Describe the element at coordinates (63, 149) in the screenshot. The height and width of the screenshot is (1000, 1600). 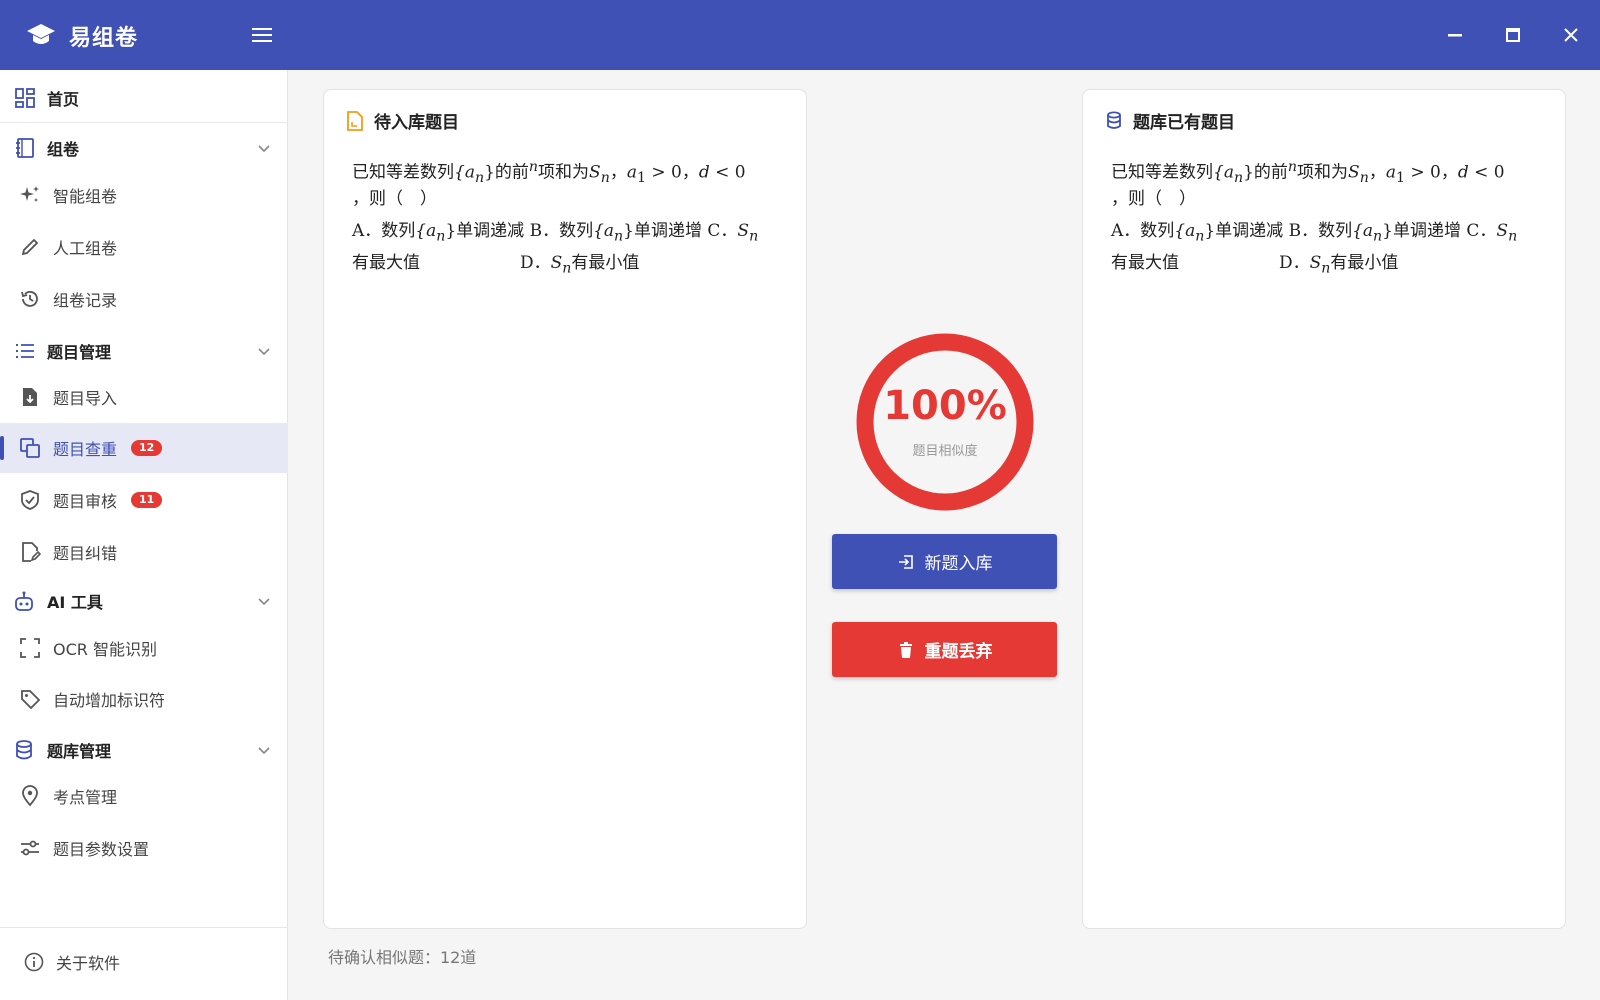
I see `sidebar-group-label: 组卷` at that location.